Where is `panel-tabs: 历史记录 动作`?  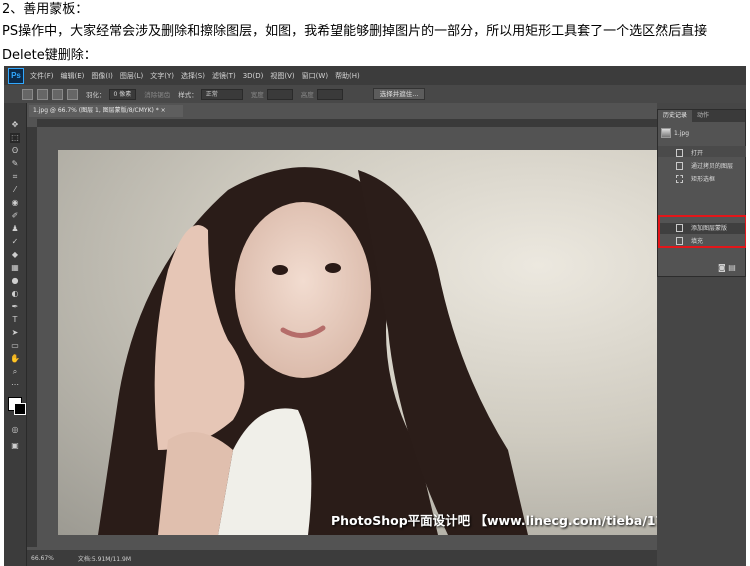 panel-tabs: 历史记录 动作 is located at coordinates (701, 116).